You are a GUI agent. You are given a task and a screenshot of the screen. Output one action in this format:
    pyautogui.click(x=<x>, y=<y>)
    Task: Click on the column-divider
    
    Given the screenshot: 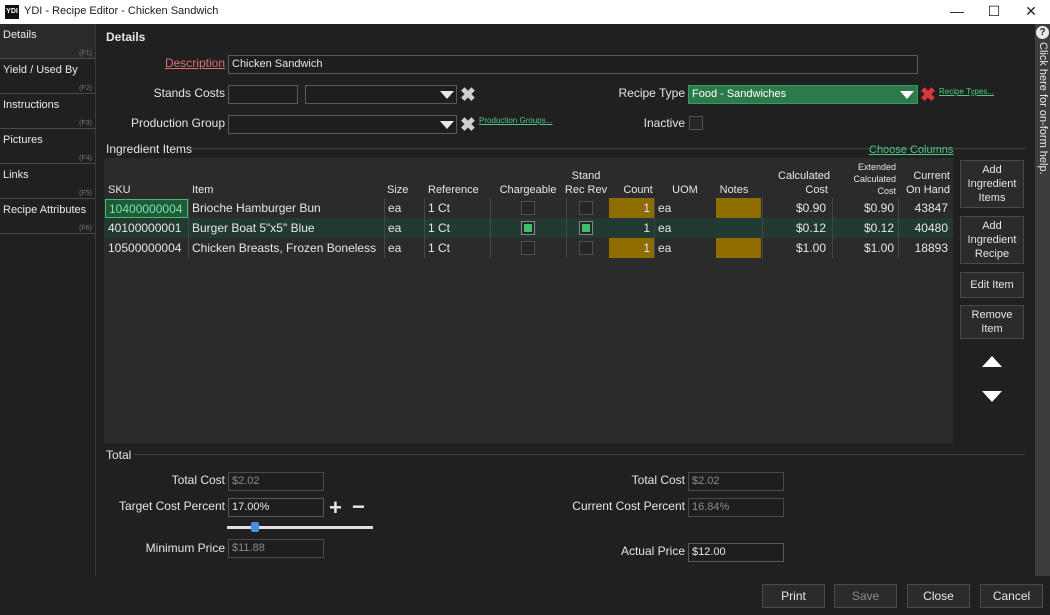 What is the action you would take?
    pyautogui.click(x=654, y=228)
    